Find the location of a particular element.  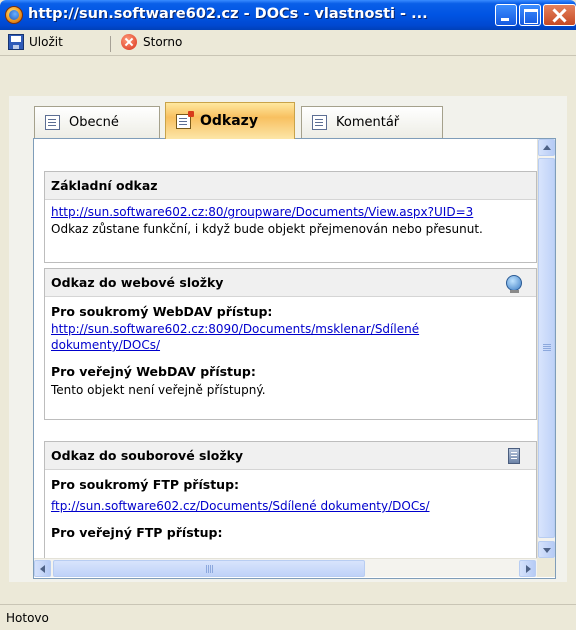

section-title: Odkaz do souborové složky is located at coordinates (147, 455).